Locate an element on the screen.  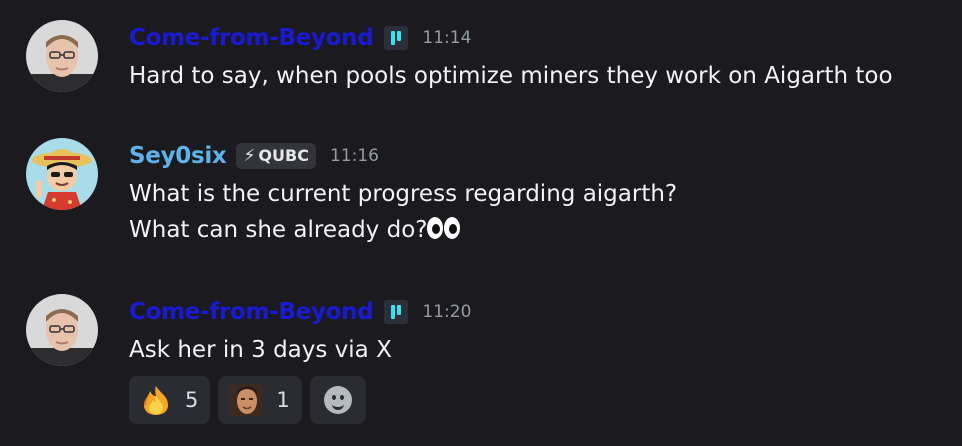
add-reaction-button is located at coordinates (337, 400).